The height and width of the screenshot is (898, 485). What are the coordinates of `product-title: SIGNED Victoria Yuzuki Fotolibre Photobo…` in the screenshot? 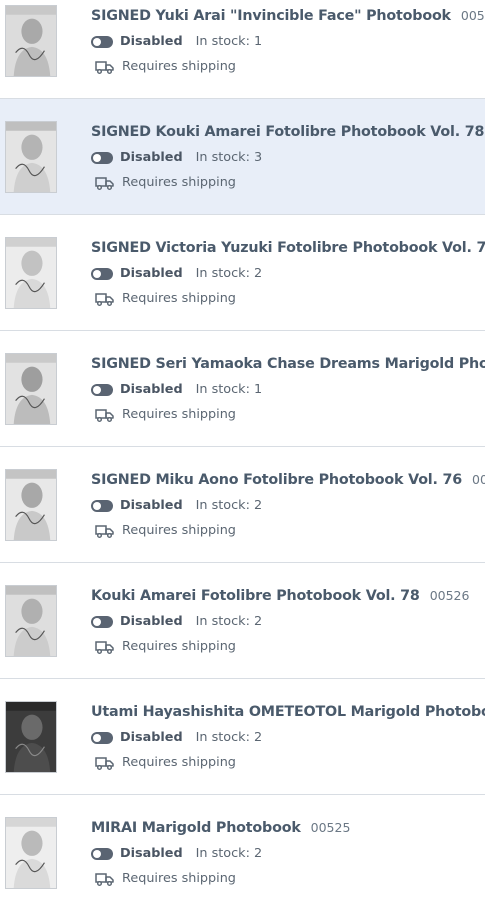 It's located at (288, 248).